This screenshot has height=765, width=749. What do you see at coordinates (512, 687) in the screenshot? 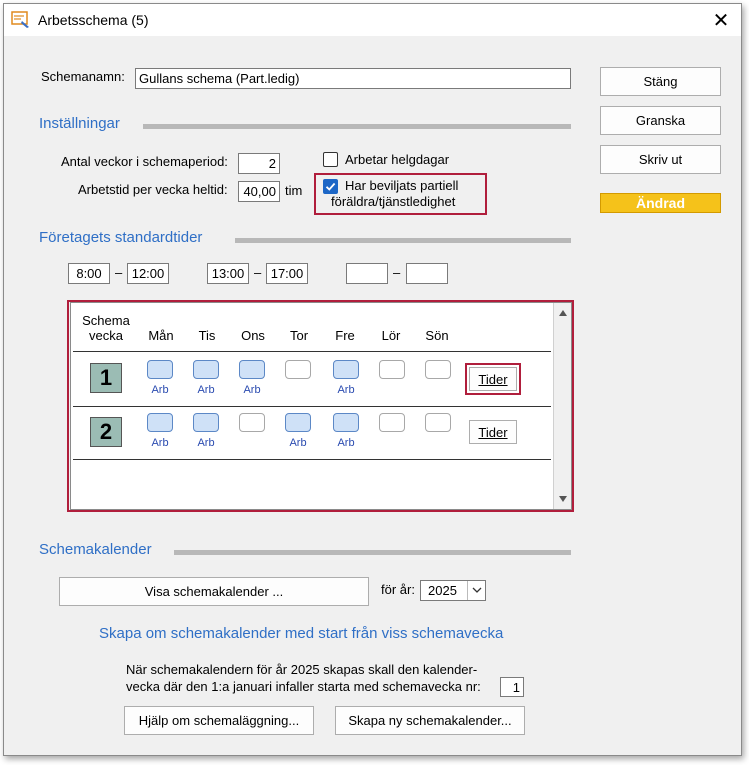
I see `start-week-input: 1` at bounding box center [512, 687].